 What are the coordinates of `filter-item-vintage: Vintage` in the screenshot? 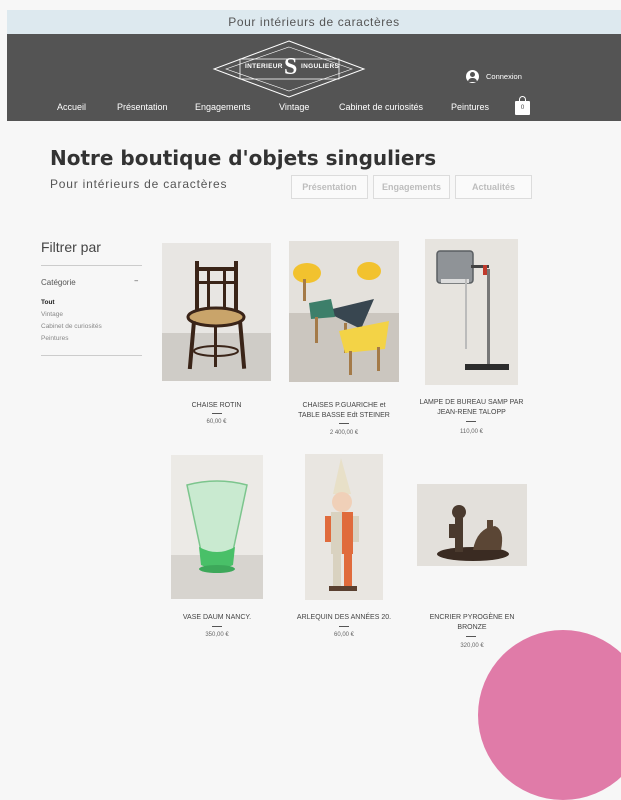 It's located at (52, 314).